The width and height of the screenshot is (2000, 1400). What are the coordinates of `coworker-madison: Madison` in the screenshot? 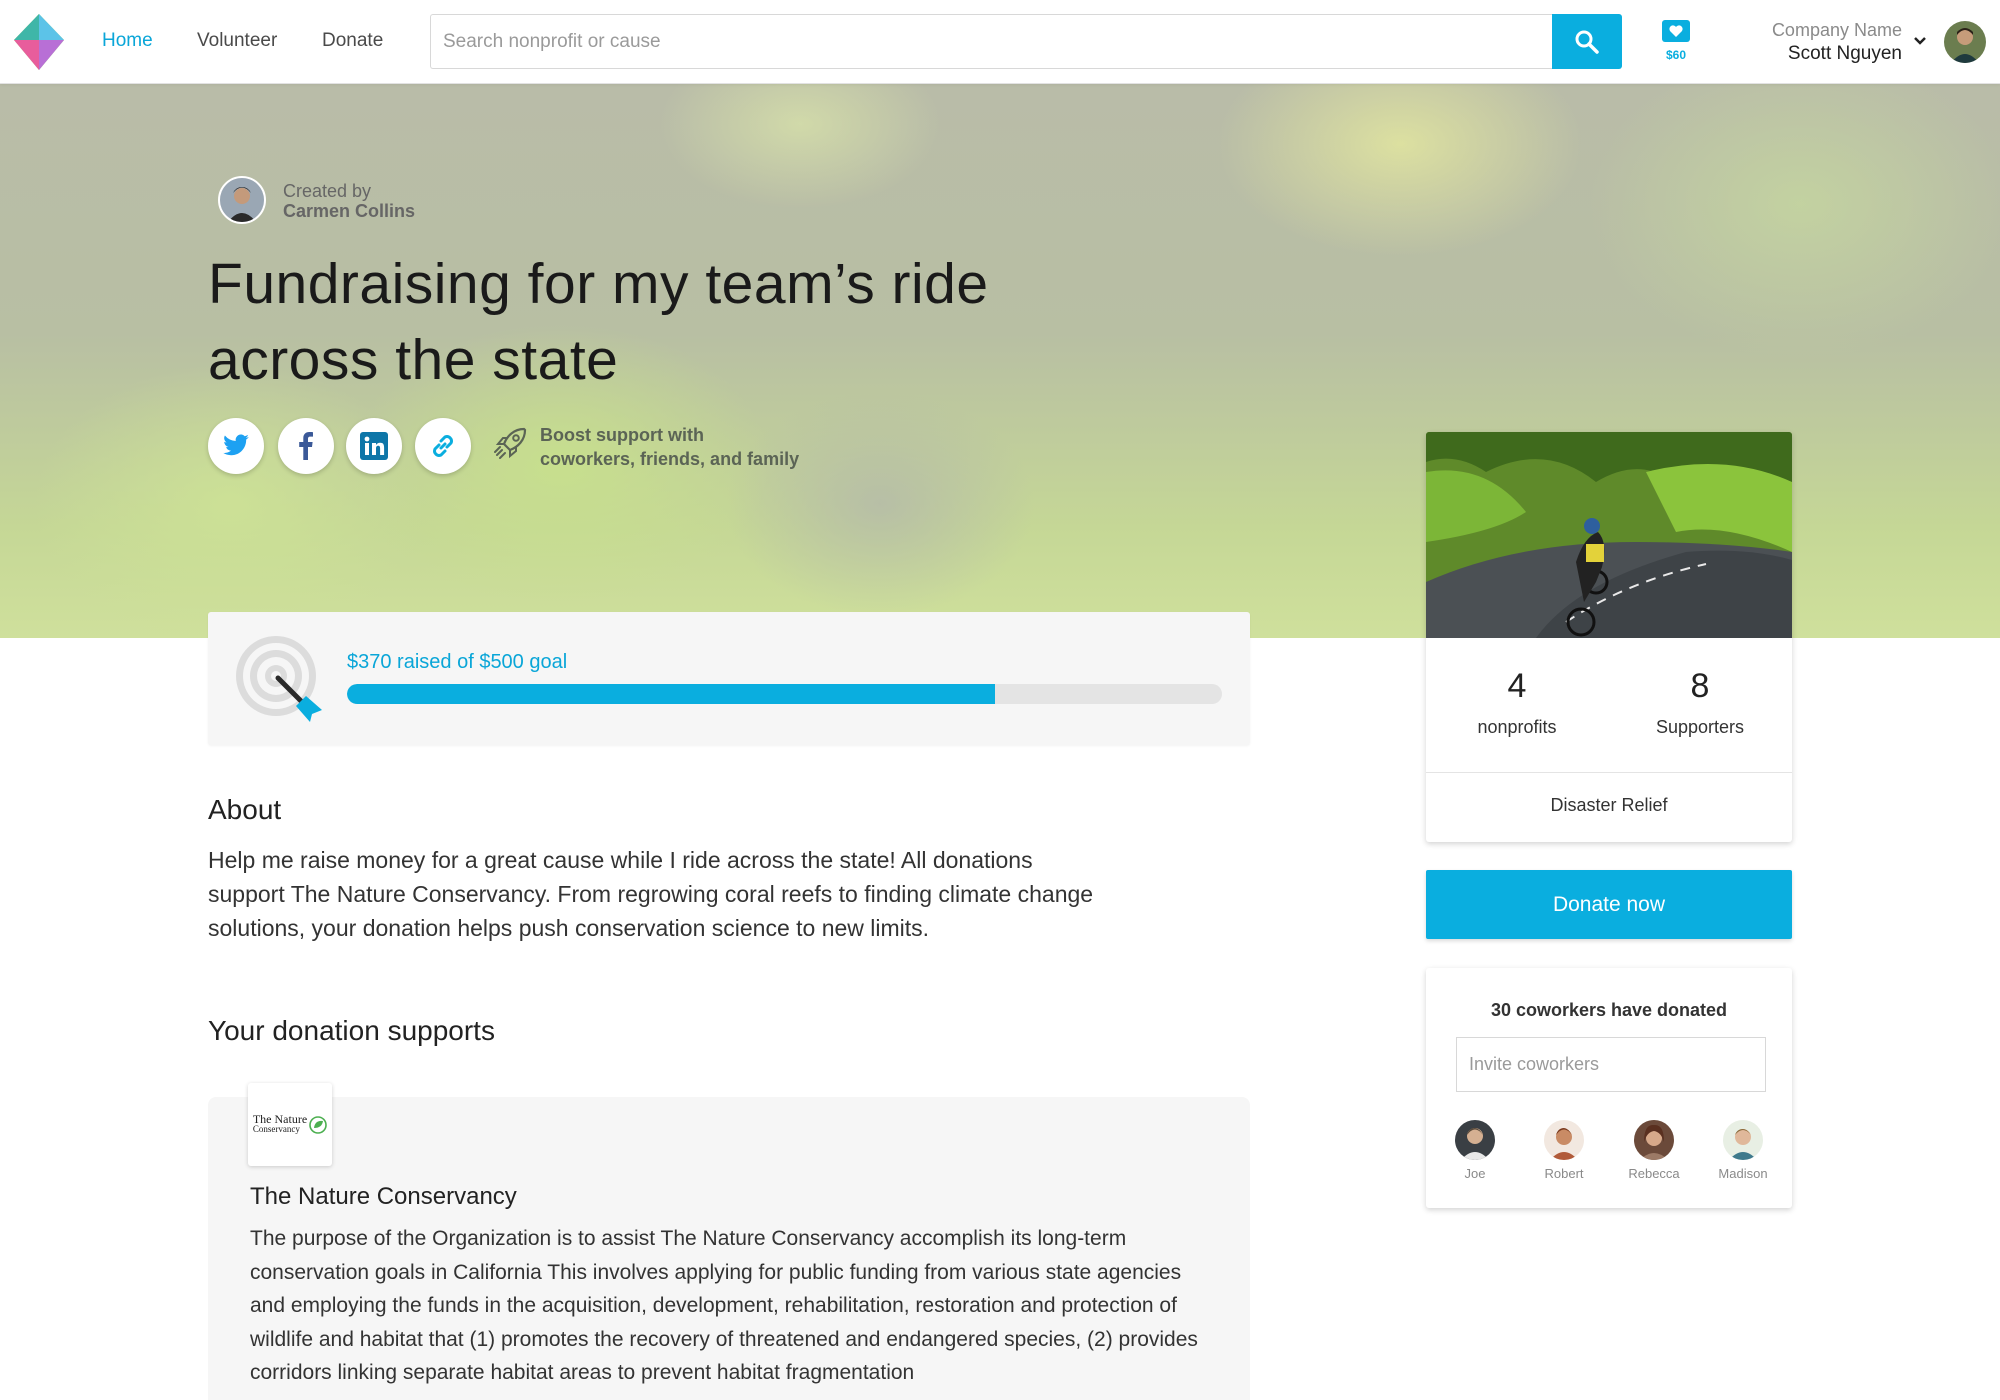 It's located at (1743, 1150).